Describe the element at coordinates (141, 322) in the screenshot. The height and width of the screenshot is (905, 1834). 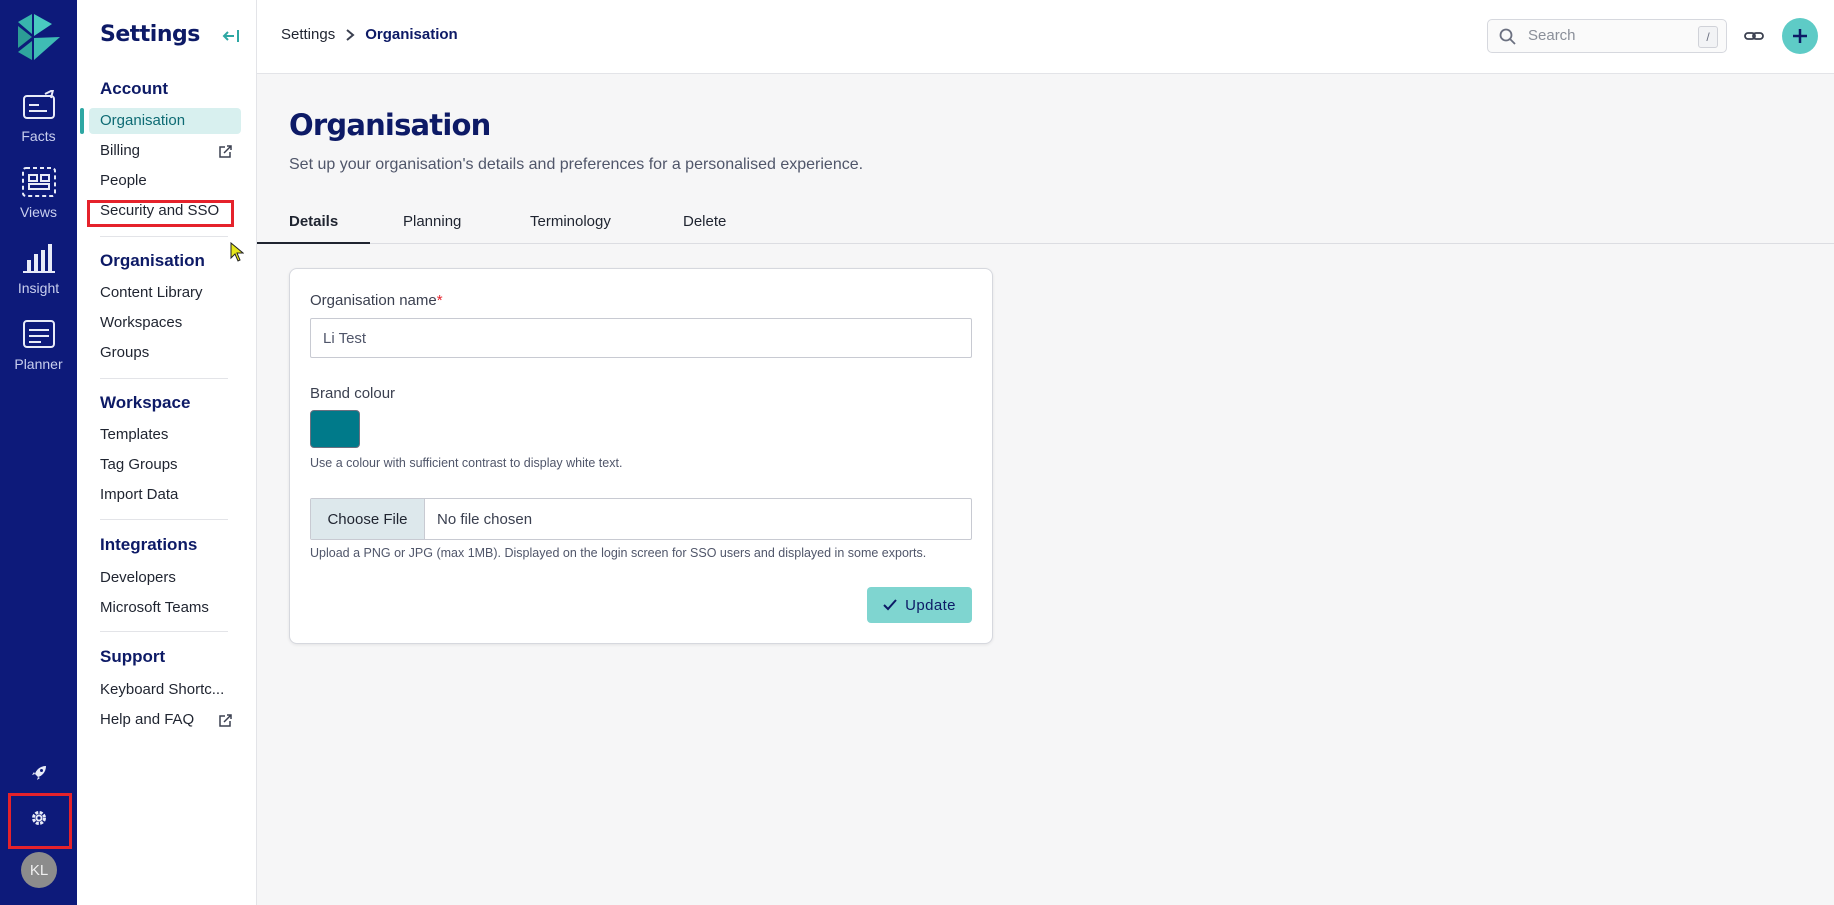
I see `sidebar-item-workspaces: Workspaces` at that location.